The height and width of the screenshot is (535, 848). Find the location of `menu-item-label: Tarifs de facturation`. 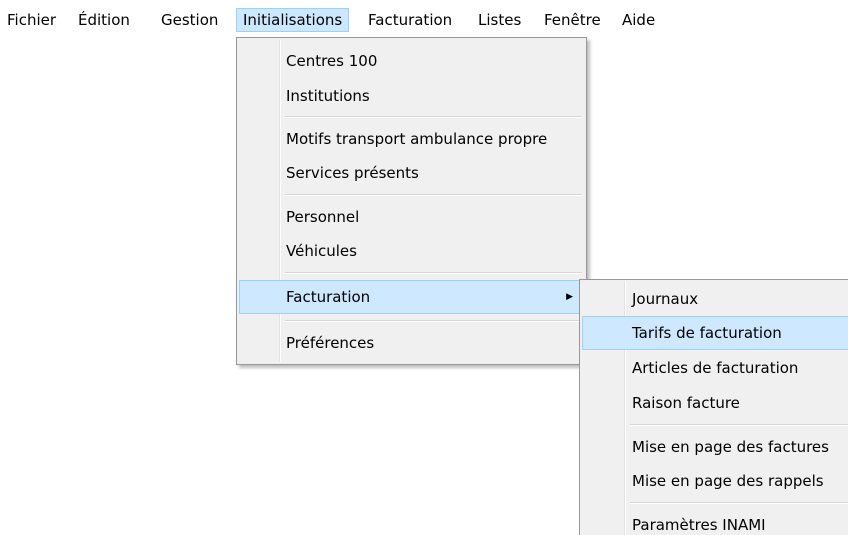

menu-item-label: Tarifs de facturation is located at coordinates (707, 333).